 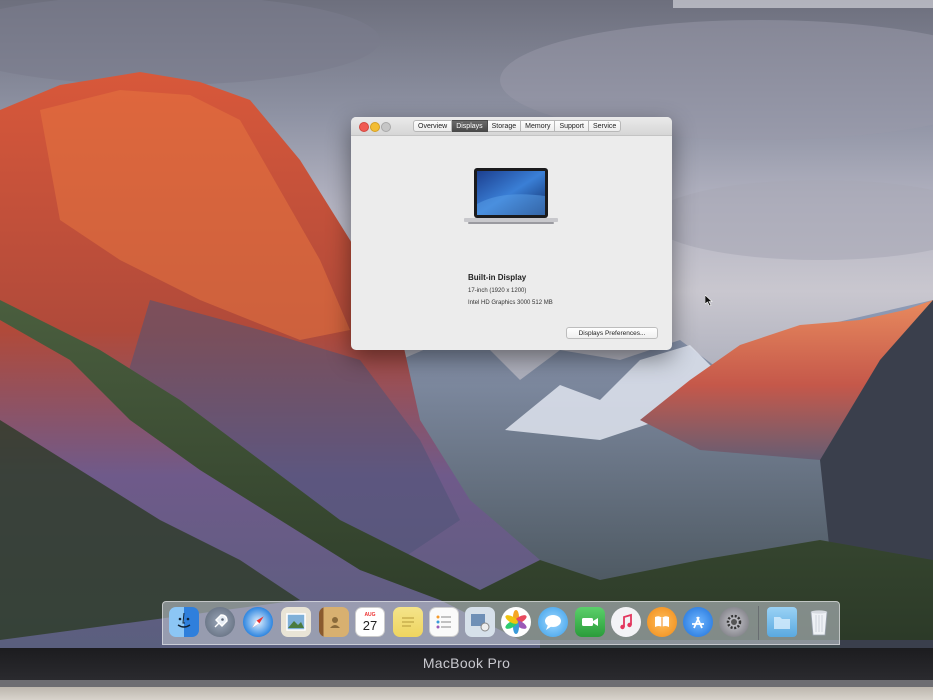 I want to click on close-window-button, so click(x=364, y=127).